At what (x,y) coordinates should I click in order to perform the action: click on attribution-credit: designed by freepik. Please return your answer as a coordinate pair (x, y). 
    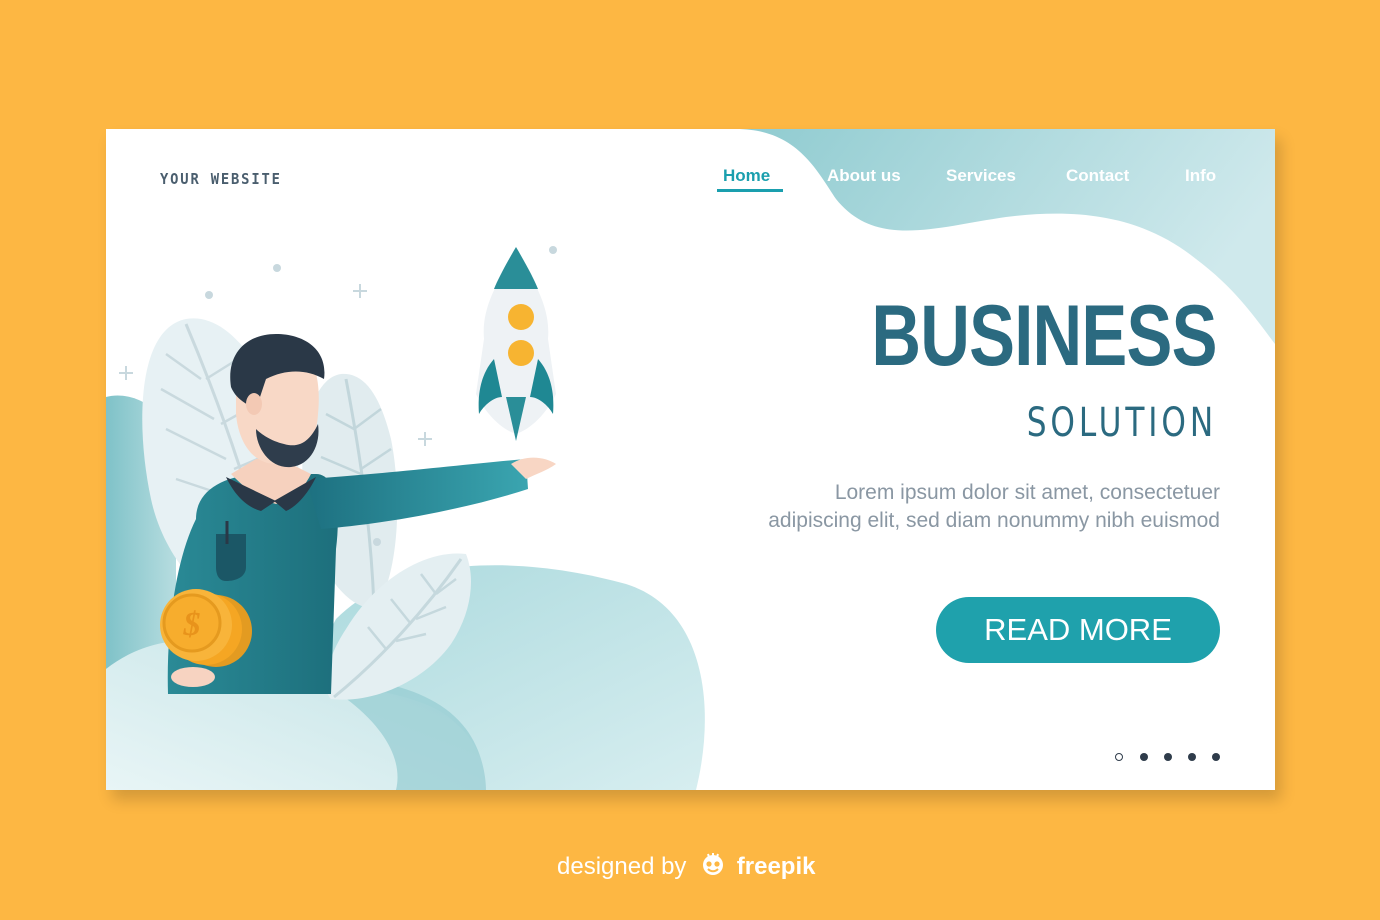
    Looking at the image, I should click on (686, 866).